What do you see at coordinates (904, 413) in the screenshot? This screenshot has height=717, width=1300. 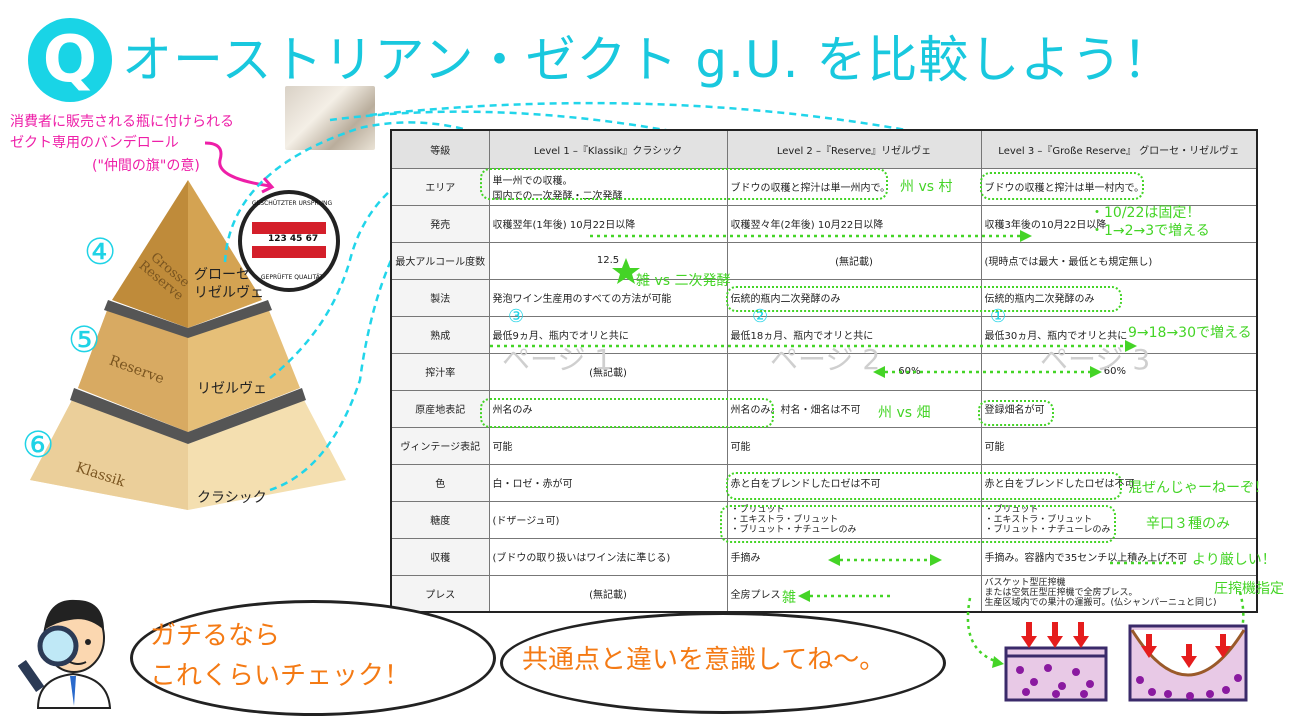 I see `annotation-state-vs-vineyard: 州 vs 畑` at bounding box center [904, 413].